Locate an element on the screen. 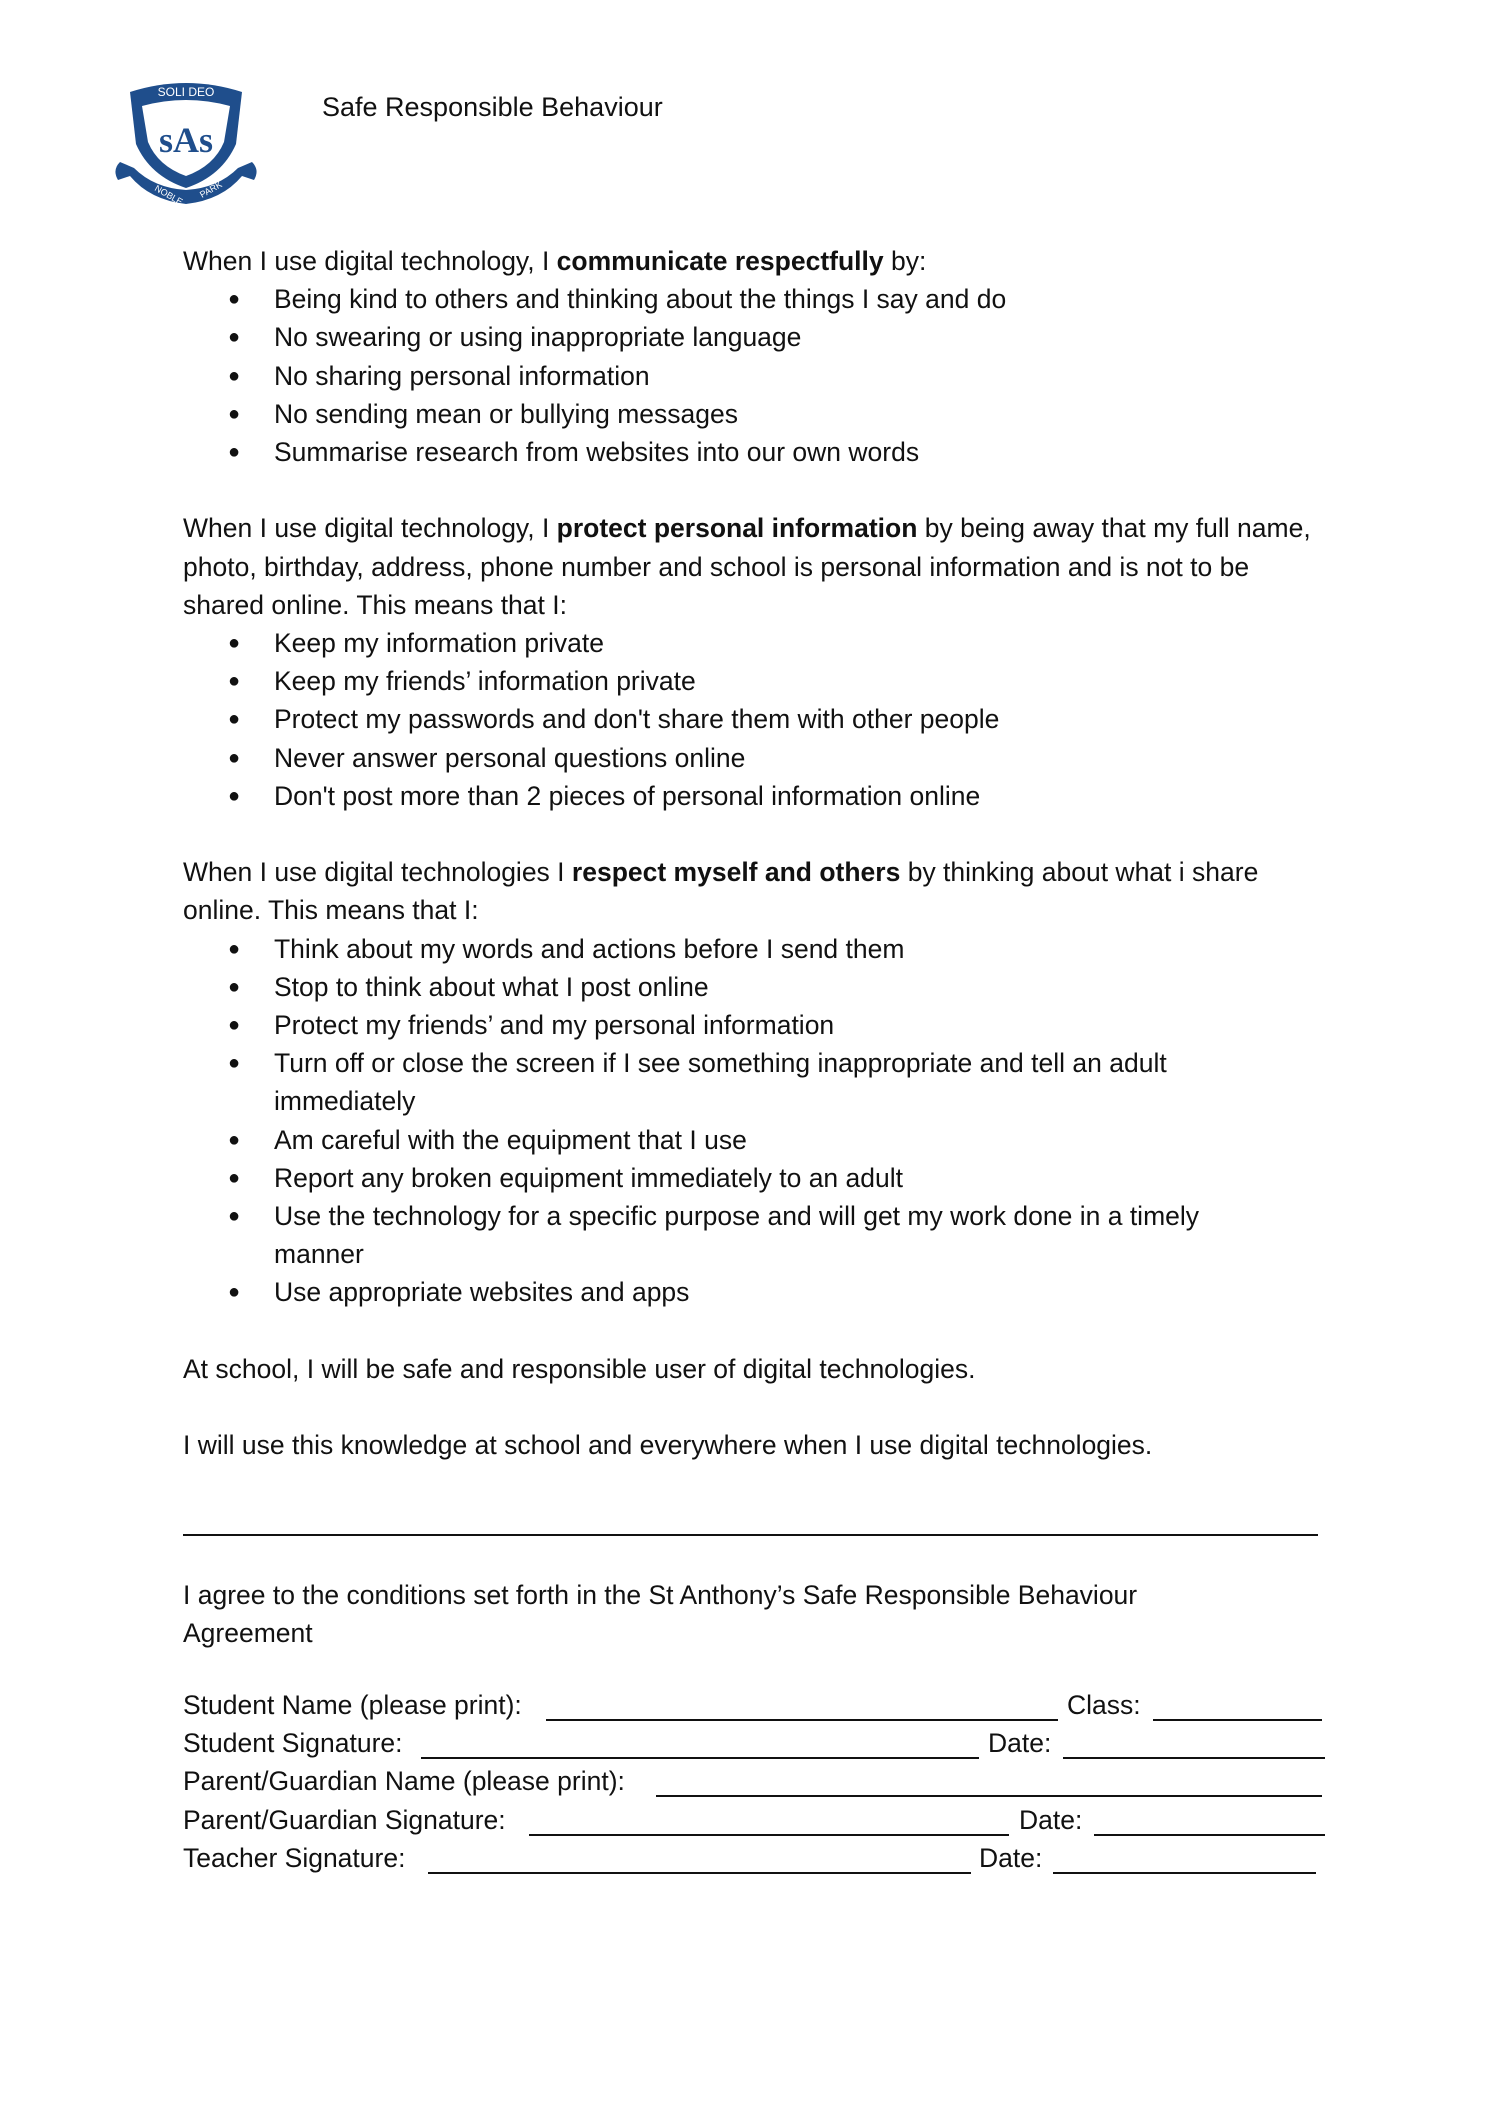 The height and width of the screenshot is (2122, 1500). parent-name-field is located at coordinates (989, 1796).